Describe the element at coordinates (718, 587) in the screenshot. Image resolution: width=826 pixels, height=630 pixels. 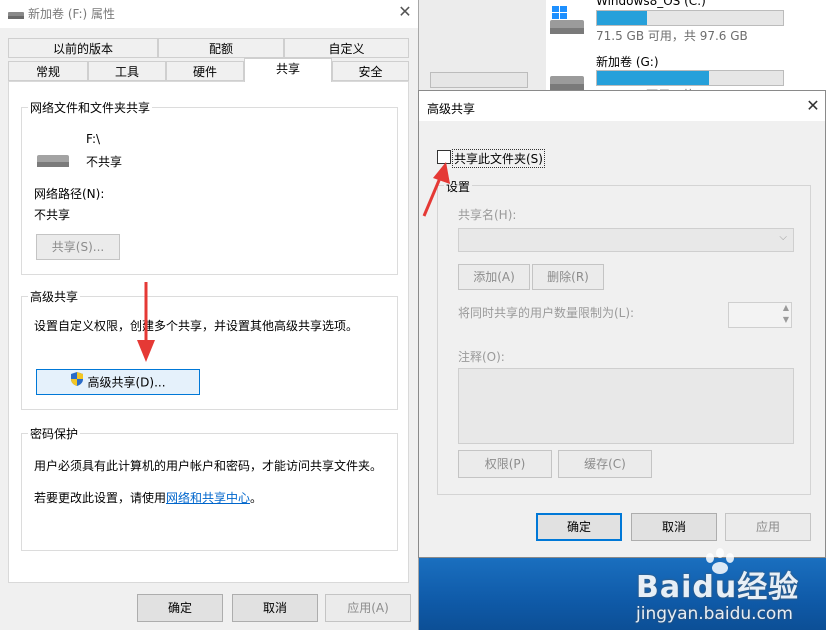
I see `watermark-brand: Baidu经验` at that location.